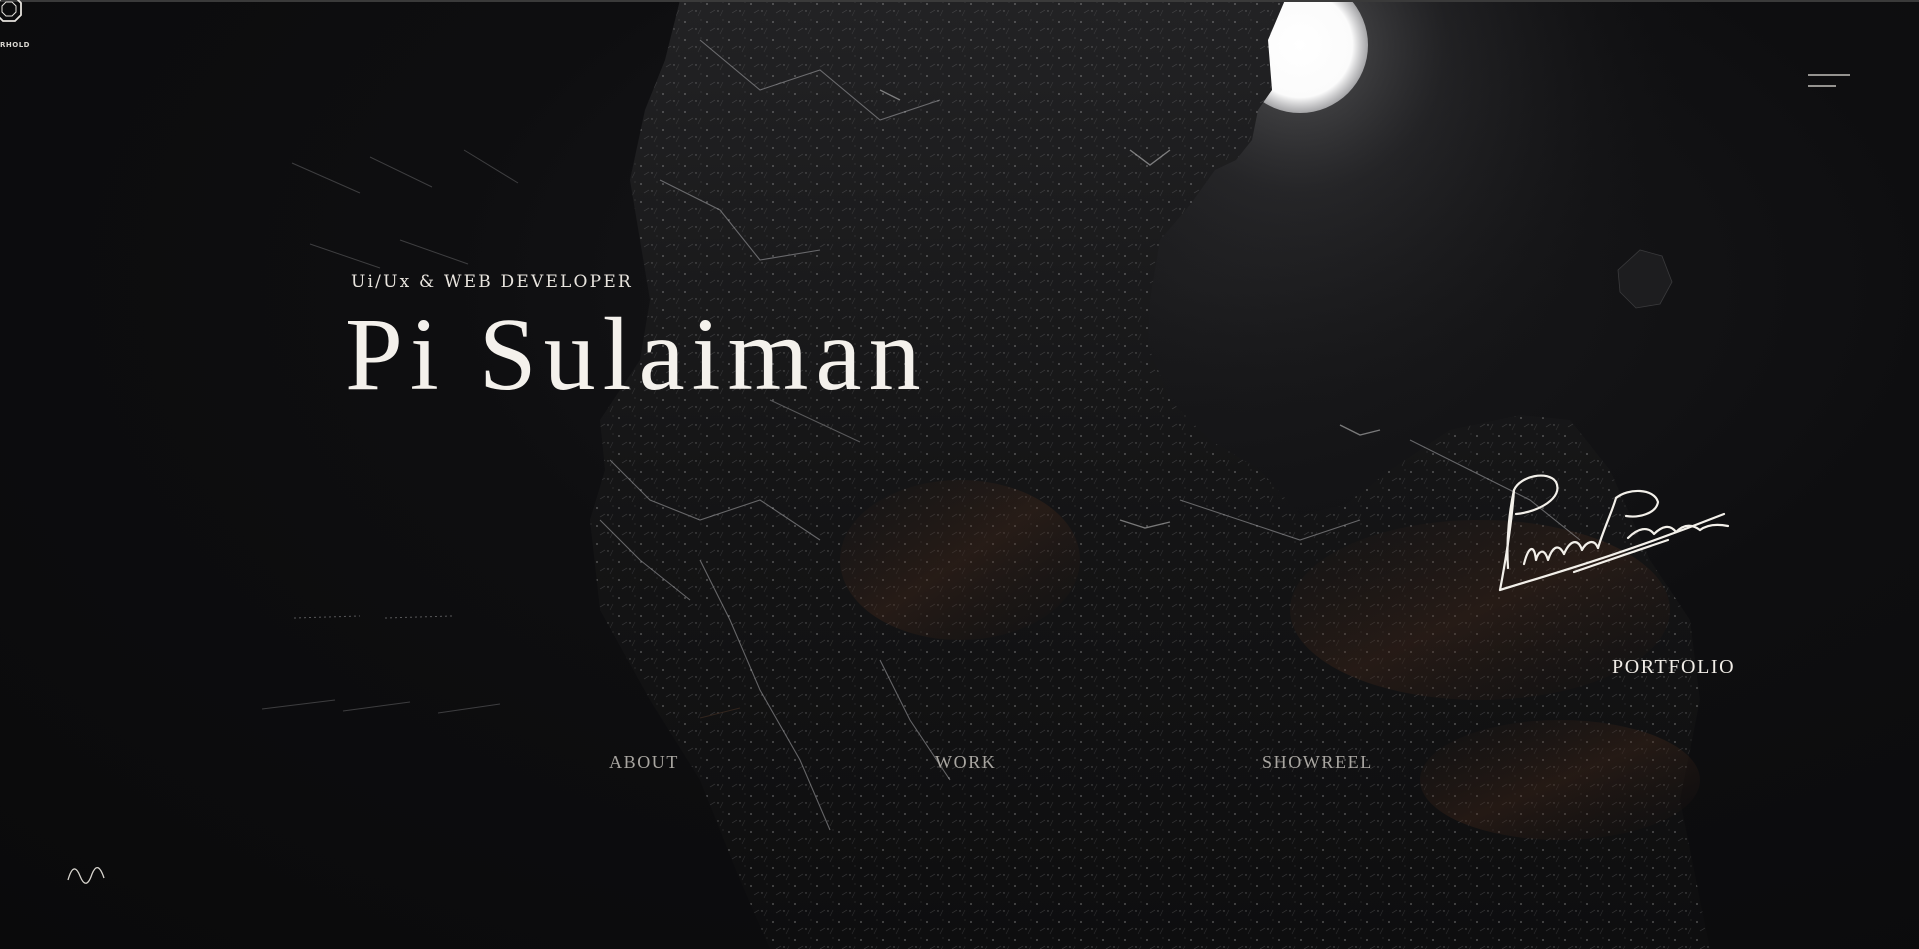 The height and width of the screenshot is (949, 1919). What do you see at coordinates (20, 26) in the screenshot?
I see `brand-logo: RHOLD` at bounding box center [20, 26].